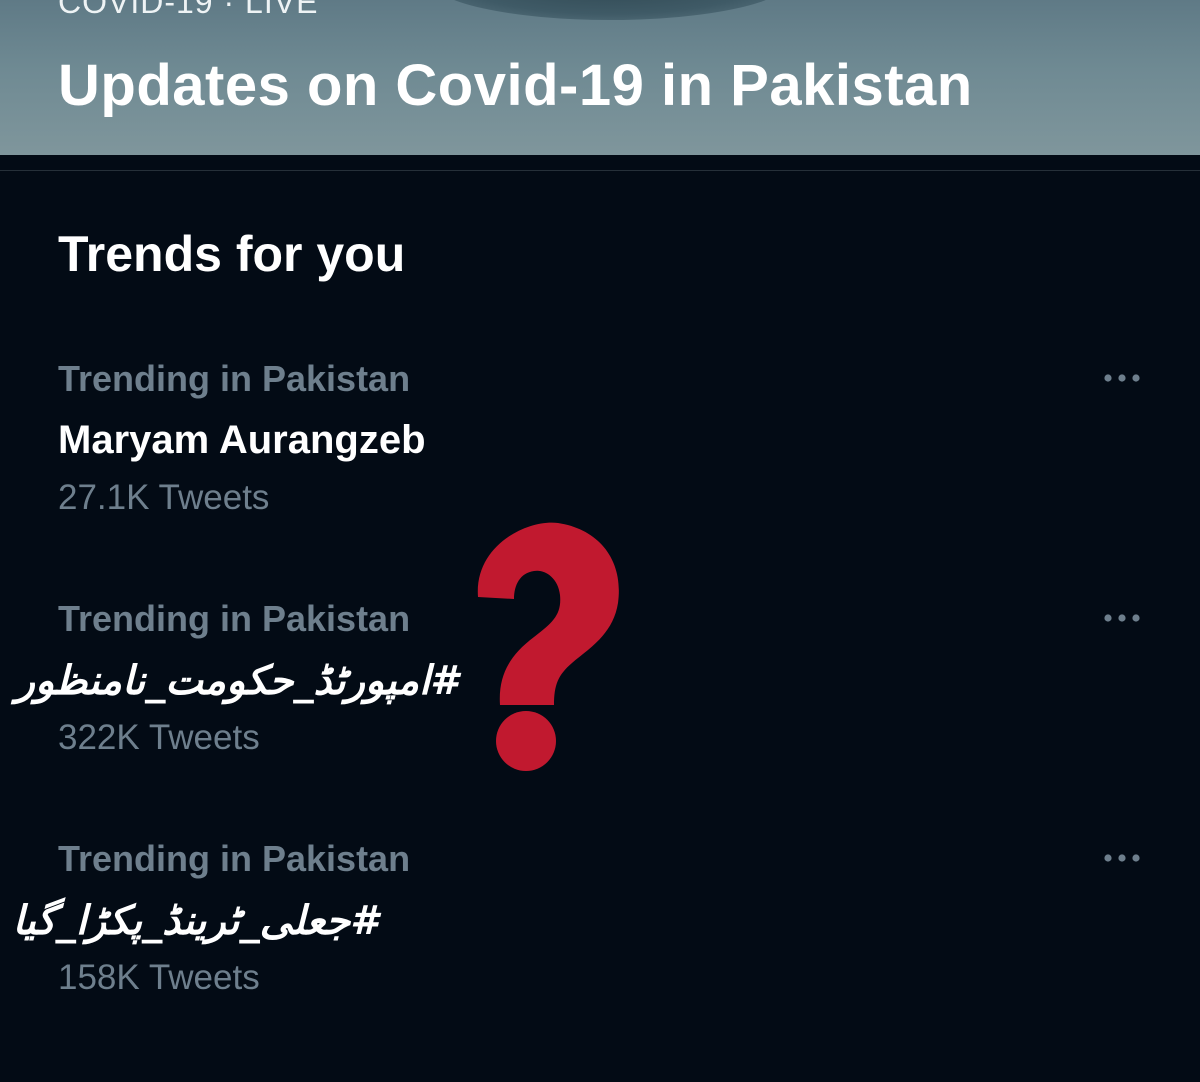 This screenshot has height=1082, width=1200. I want to click on question-mark-icon, so click(548, 646).